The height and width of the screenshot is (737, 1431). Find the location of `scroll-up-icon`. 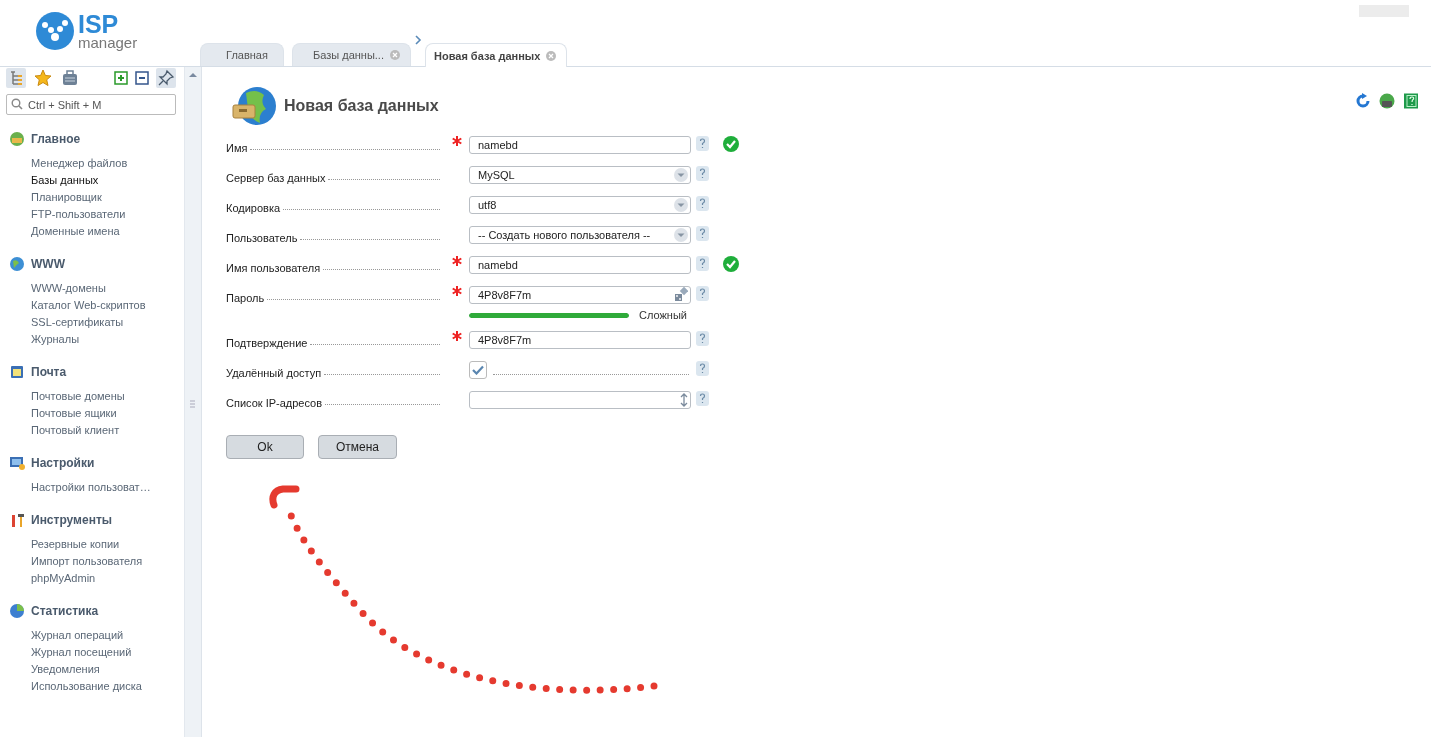

scroll-up-icon is located at coordinates (193, 75).